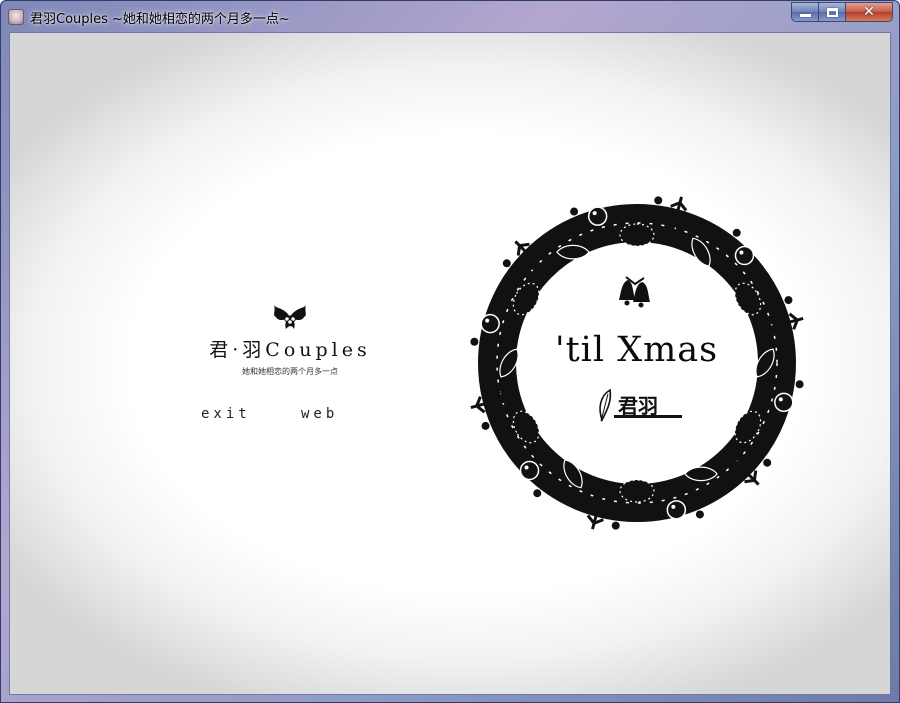 This screenshot has width=900, height=703. Describe the element at coordinates (805, 15) in the screenshot. I see `minimize-icon` at that location.